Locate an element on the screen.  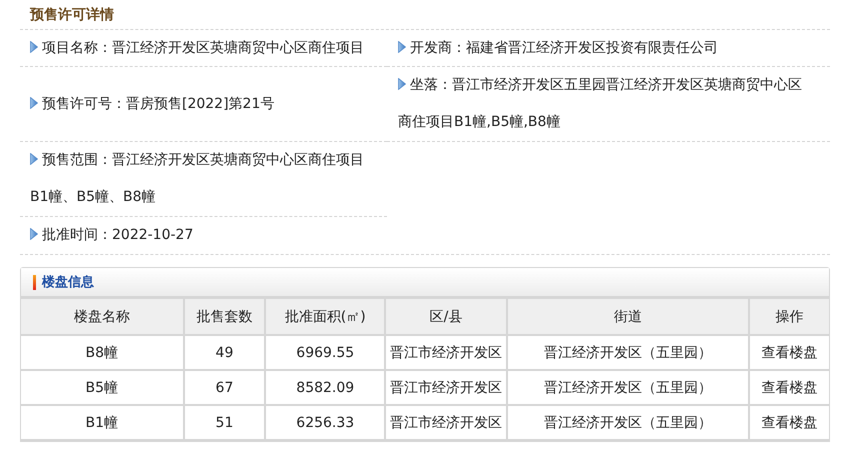
column-header: 操作 is located at coordinates (789, 316).